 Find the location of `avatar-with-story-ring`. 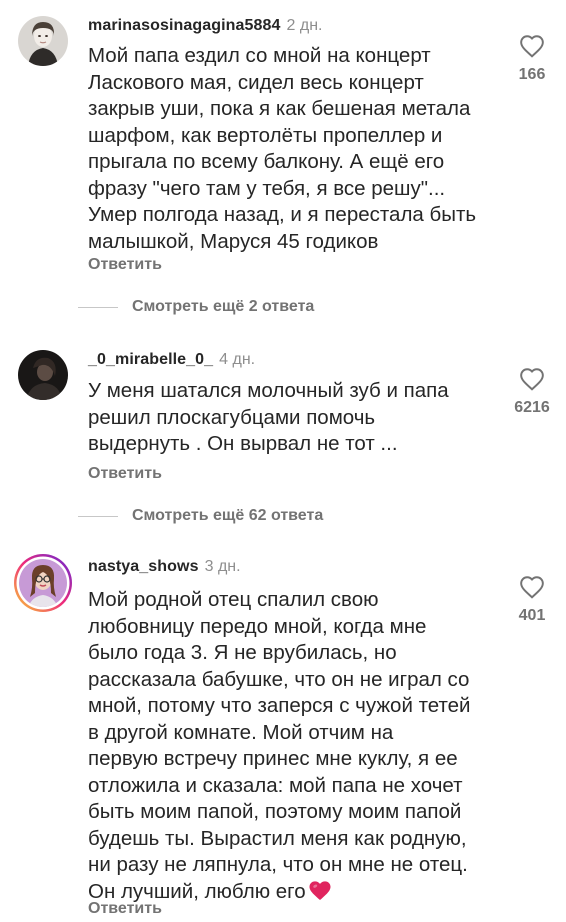

avatar-with-story-ring is located at coordinates (43, 583).